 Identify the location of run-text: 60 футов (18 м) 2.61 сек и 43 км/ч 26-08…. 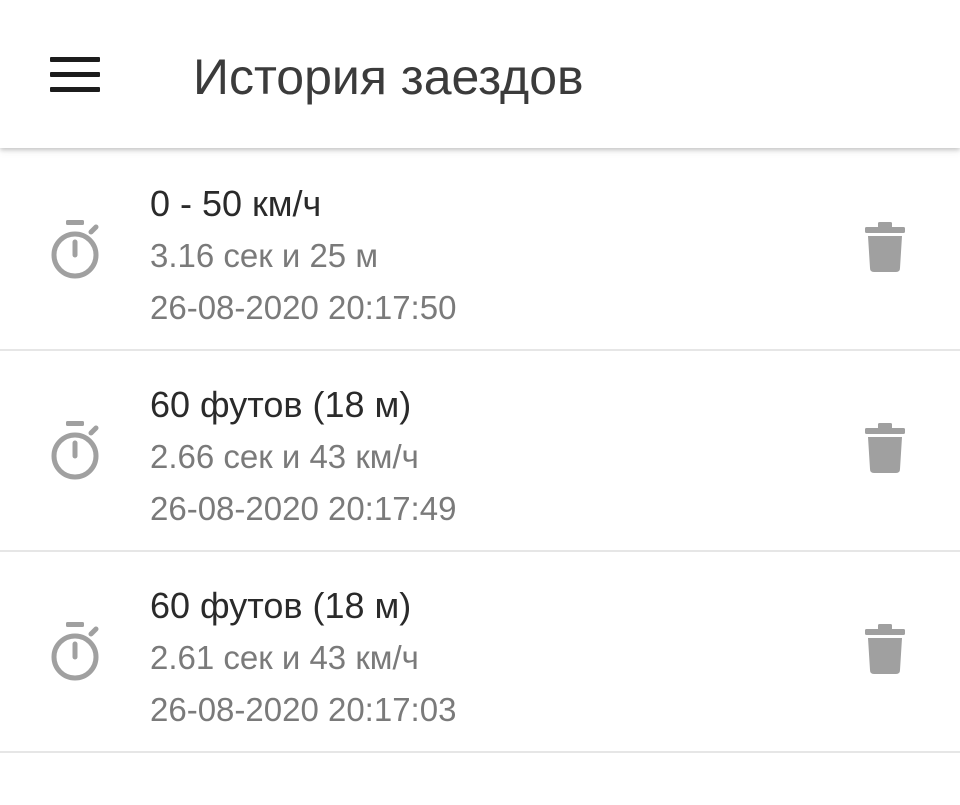
(303, 658).